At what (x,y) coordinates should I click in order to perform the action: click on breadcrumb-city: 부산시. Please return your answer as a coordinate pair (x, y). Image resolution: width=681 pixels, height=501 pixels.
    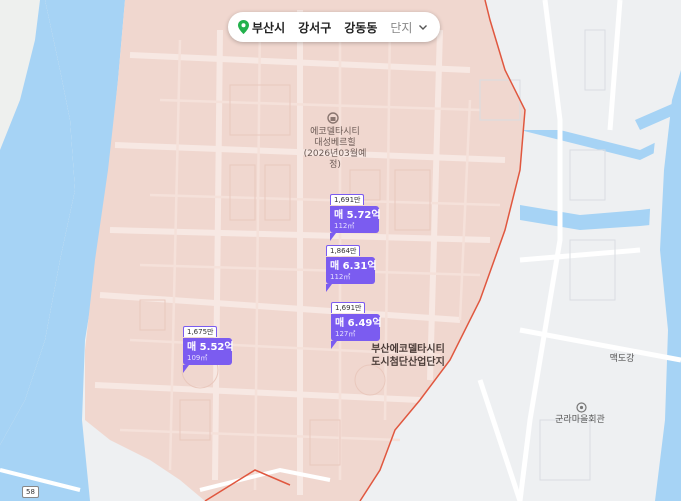
    Looking at the image, I should click on (261, 27).